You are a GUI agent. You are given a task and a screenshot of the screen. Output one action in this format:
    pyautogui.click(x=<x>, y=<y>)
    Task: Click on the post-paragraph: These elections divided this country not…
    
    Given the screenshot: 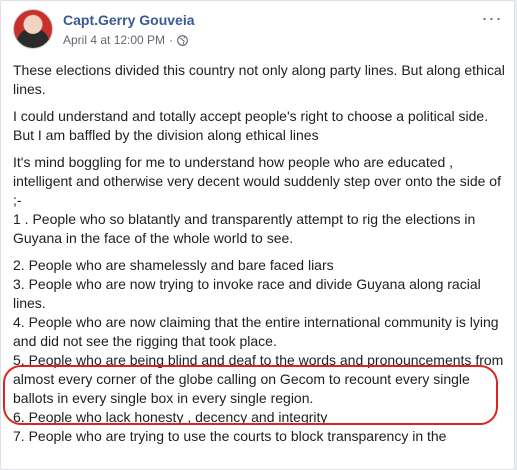 What is the action you would take?
    pyautogui.click(x=260, y=80)
    